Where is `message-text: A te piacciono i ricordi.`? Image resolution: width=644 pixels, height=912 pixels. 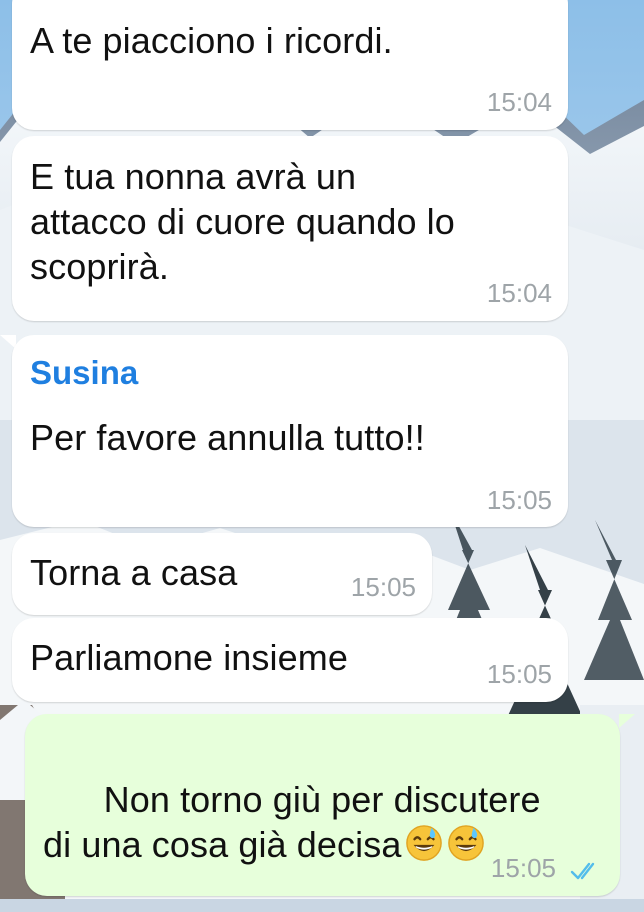
message-text: A te piacciono i ricordi. is located at coordinates (211, 40).